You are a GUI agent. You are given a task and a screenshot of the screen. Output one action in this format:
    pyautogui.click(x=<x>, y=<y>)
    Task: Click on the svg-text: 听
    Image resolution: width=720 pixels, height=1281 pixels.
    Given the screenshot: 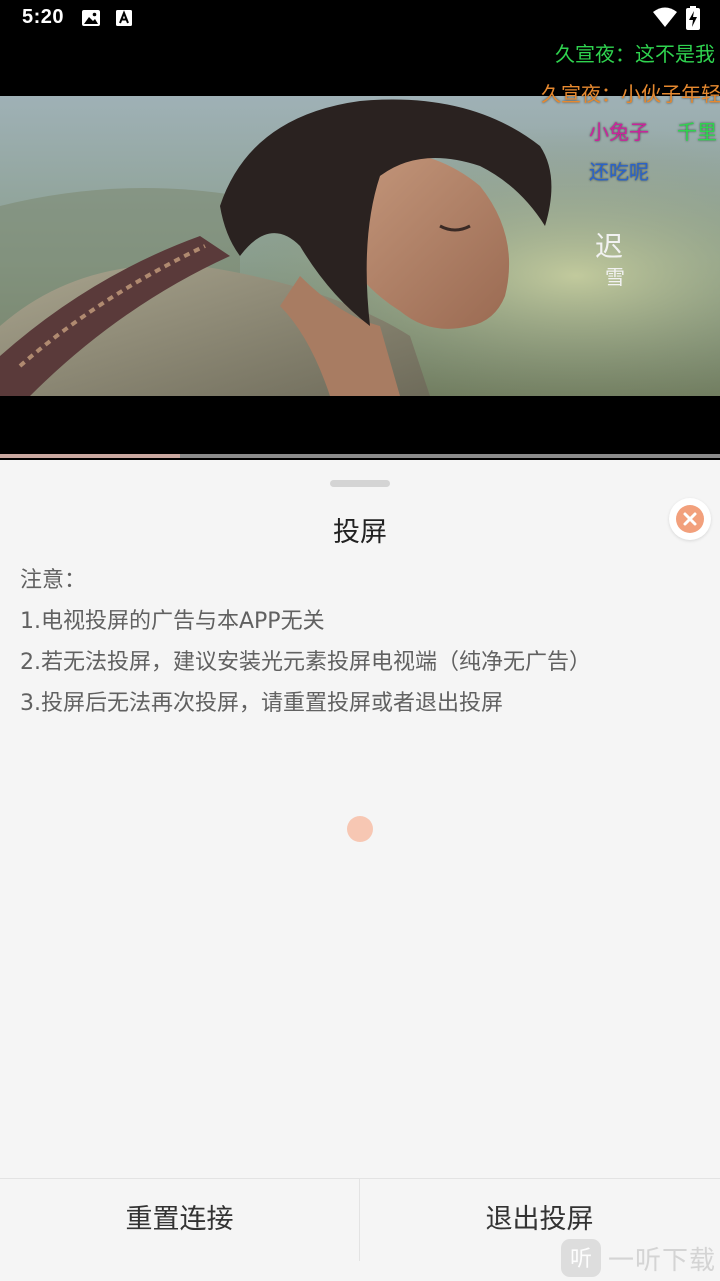 What is the action you would take?
    pyautogui.click(x=581, y=1259)
    